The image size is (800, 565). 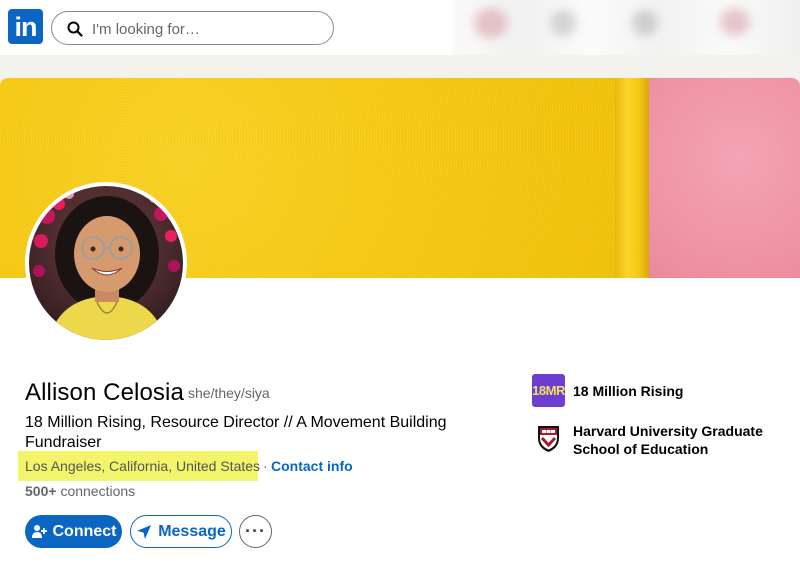 What do you see at coordinates (39, 531) in the screenshot?
I see `add-person-icon` at bounding box center [39, 531].